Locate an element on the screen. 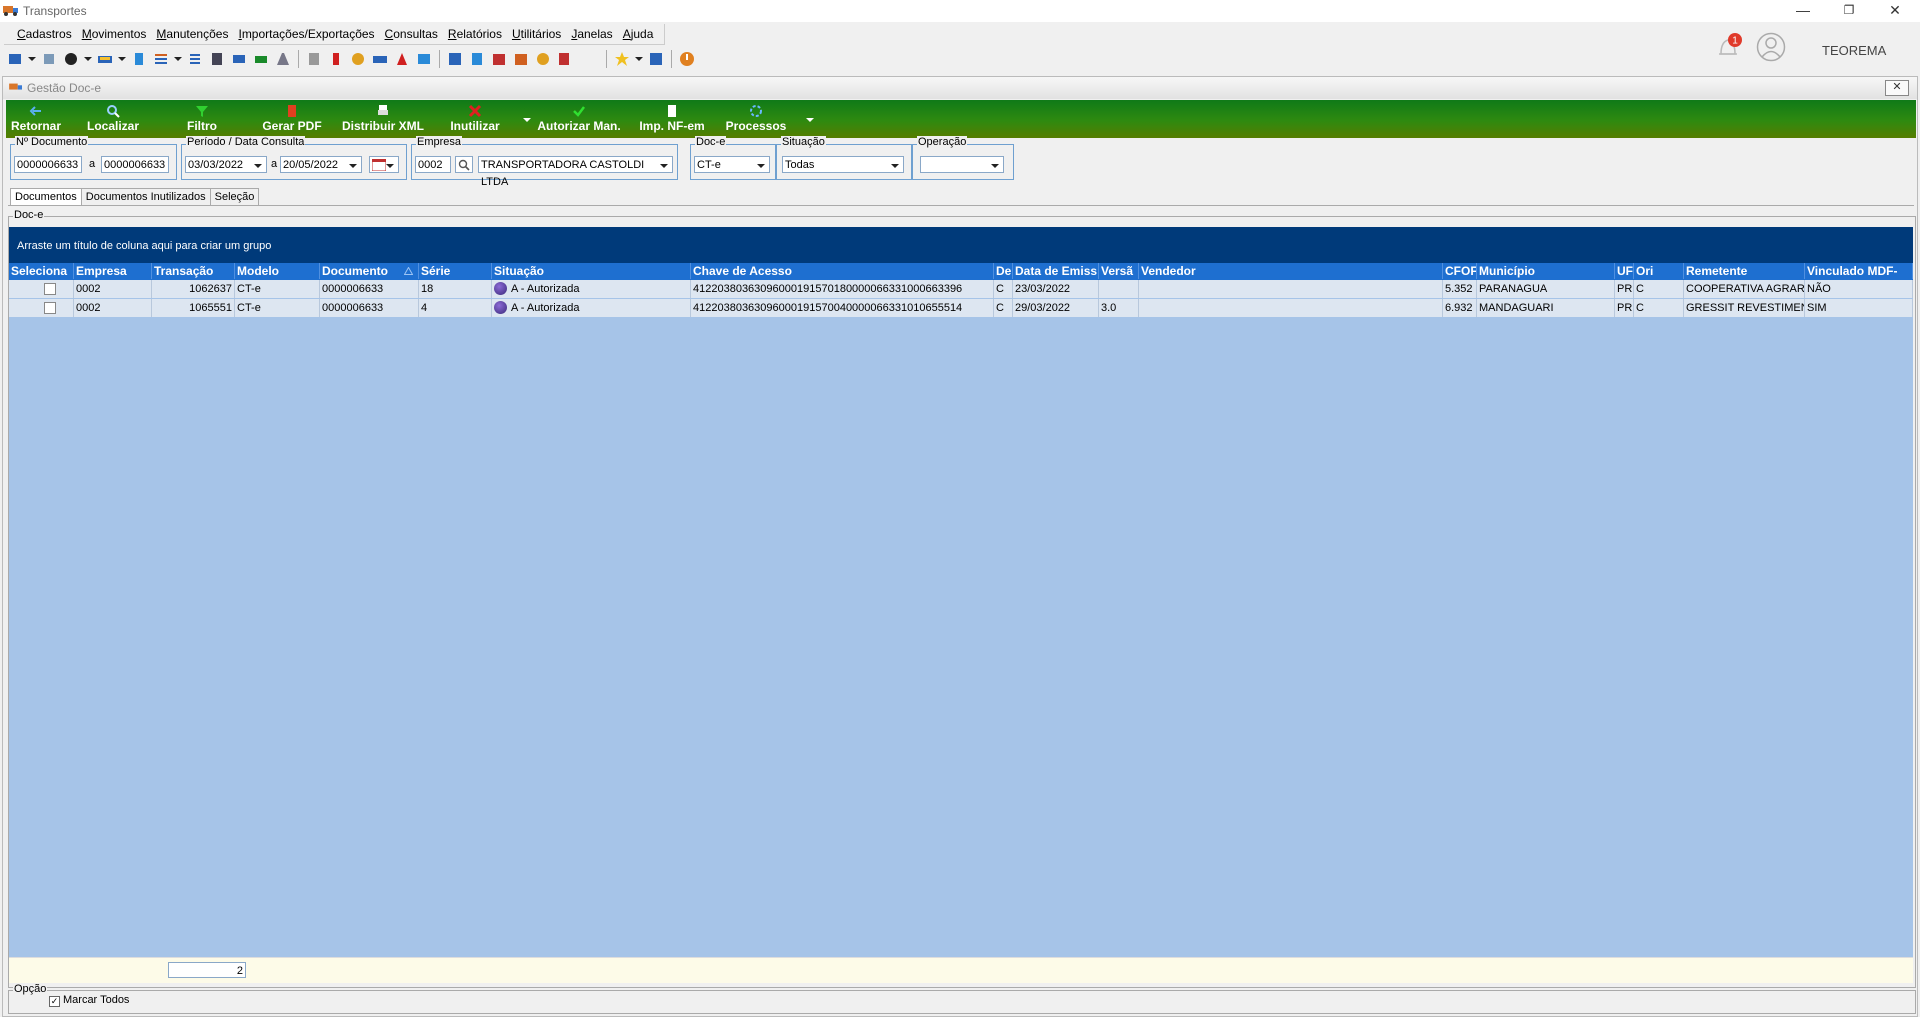 This screenshot has width=1920, height=1017. printer-icon is located at coordinates (261, 59).